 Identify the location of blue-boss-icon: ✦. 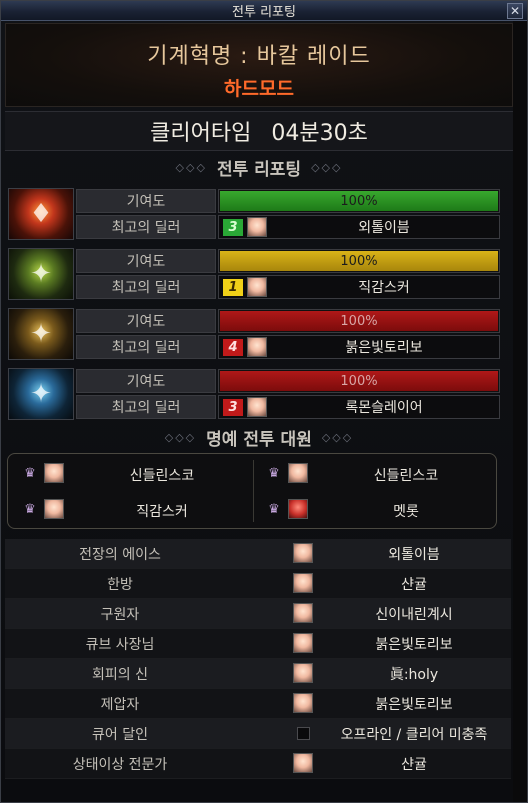
(41, 394).